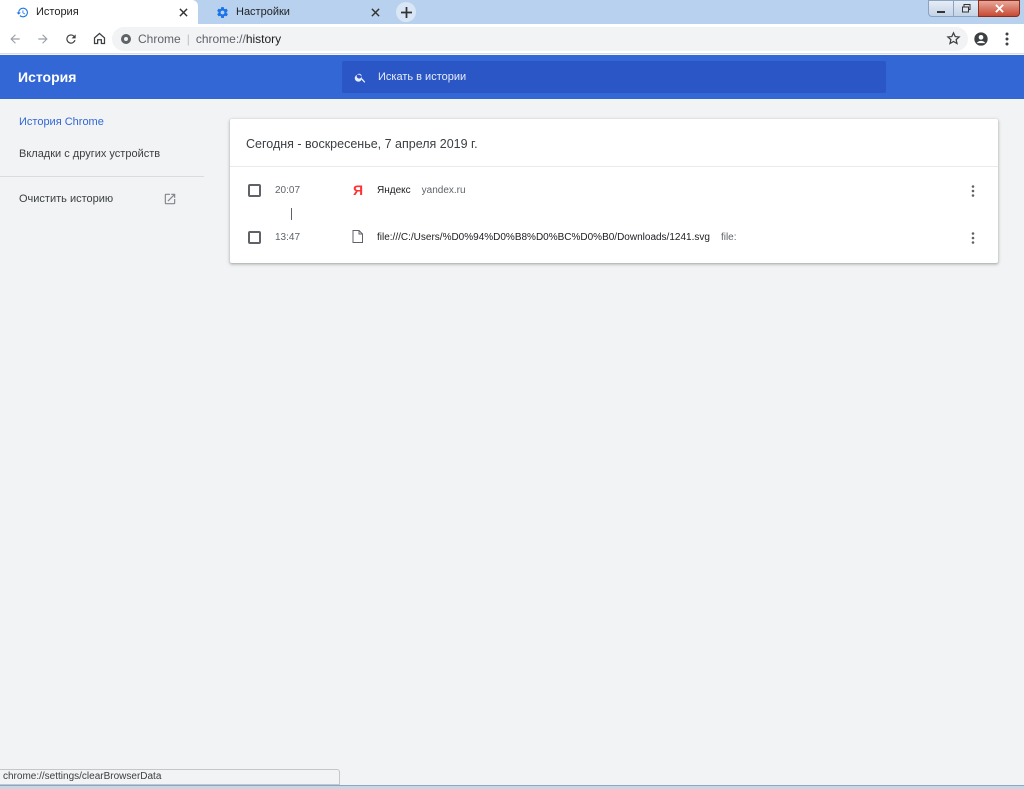 Image resolution: width=1024 pixels, height=789 pixels. Describe the element at coordinates (728, 237) in the screenshot. I see `row-domain: file:` at that location.